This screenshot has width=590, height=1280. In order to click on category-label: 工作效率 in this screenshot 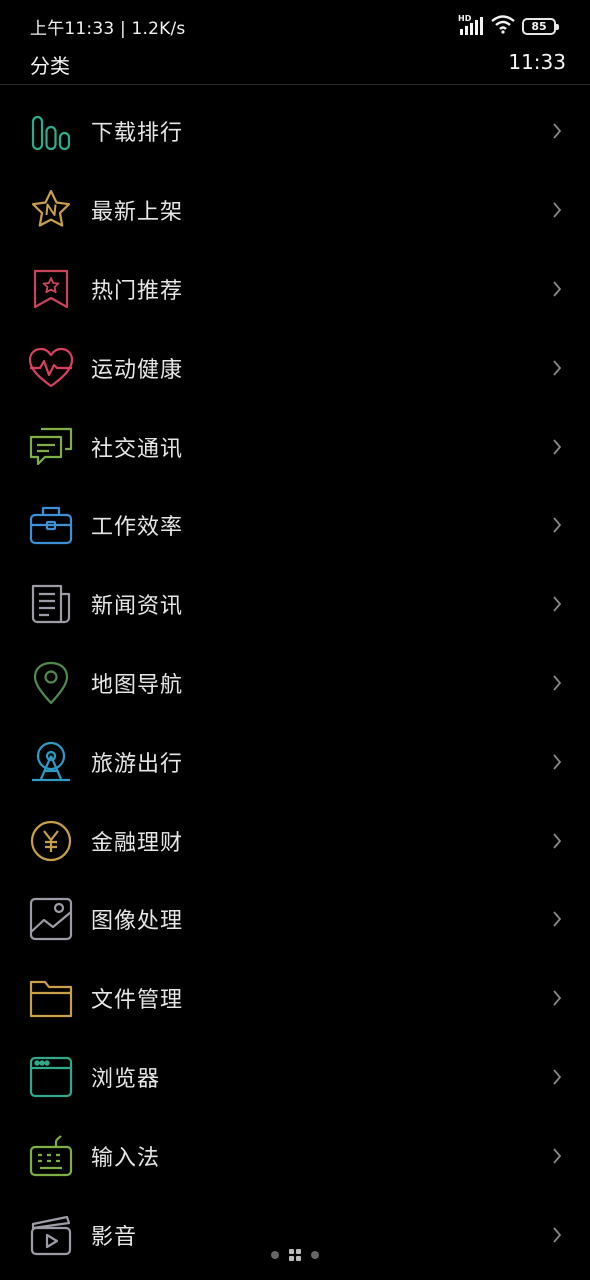, I will do `click(137, 528)`.